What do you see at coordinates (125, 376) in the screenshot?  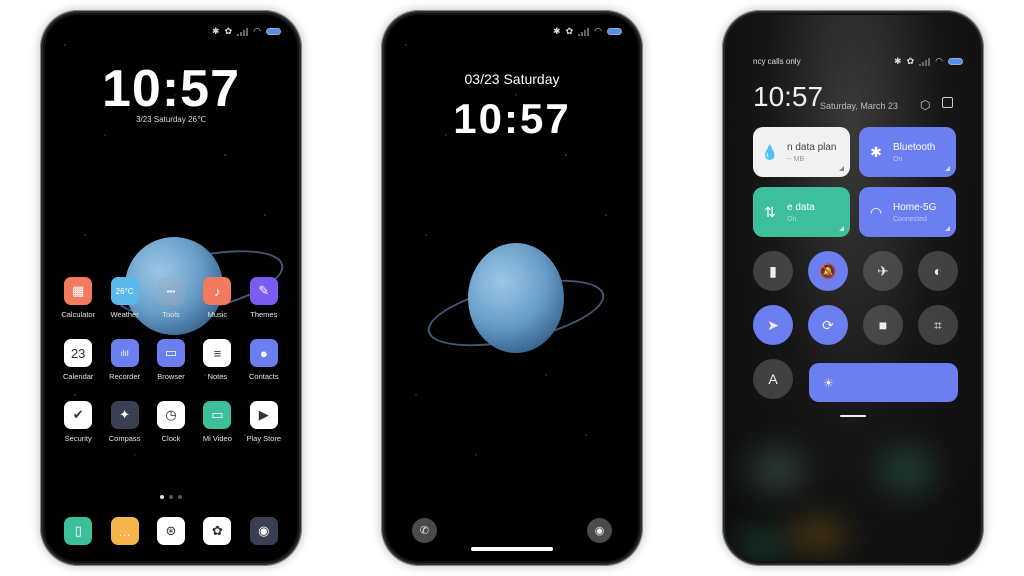 I see `app-label: Recorder` at bounding box center [125, 376].